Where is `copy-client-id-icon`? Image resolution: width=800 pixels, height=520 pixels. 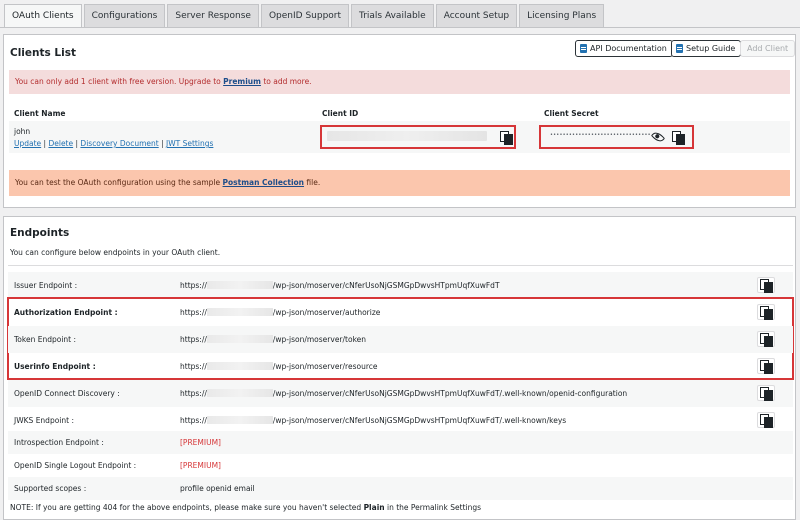 copy-client-id-icon is located at coordinates (506, 138).